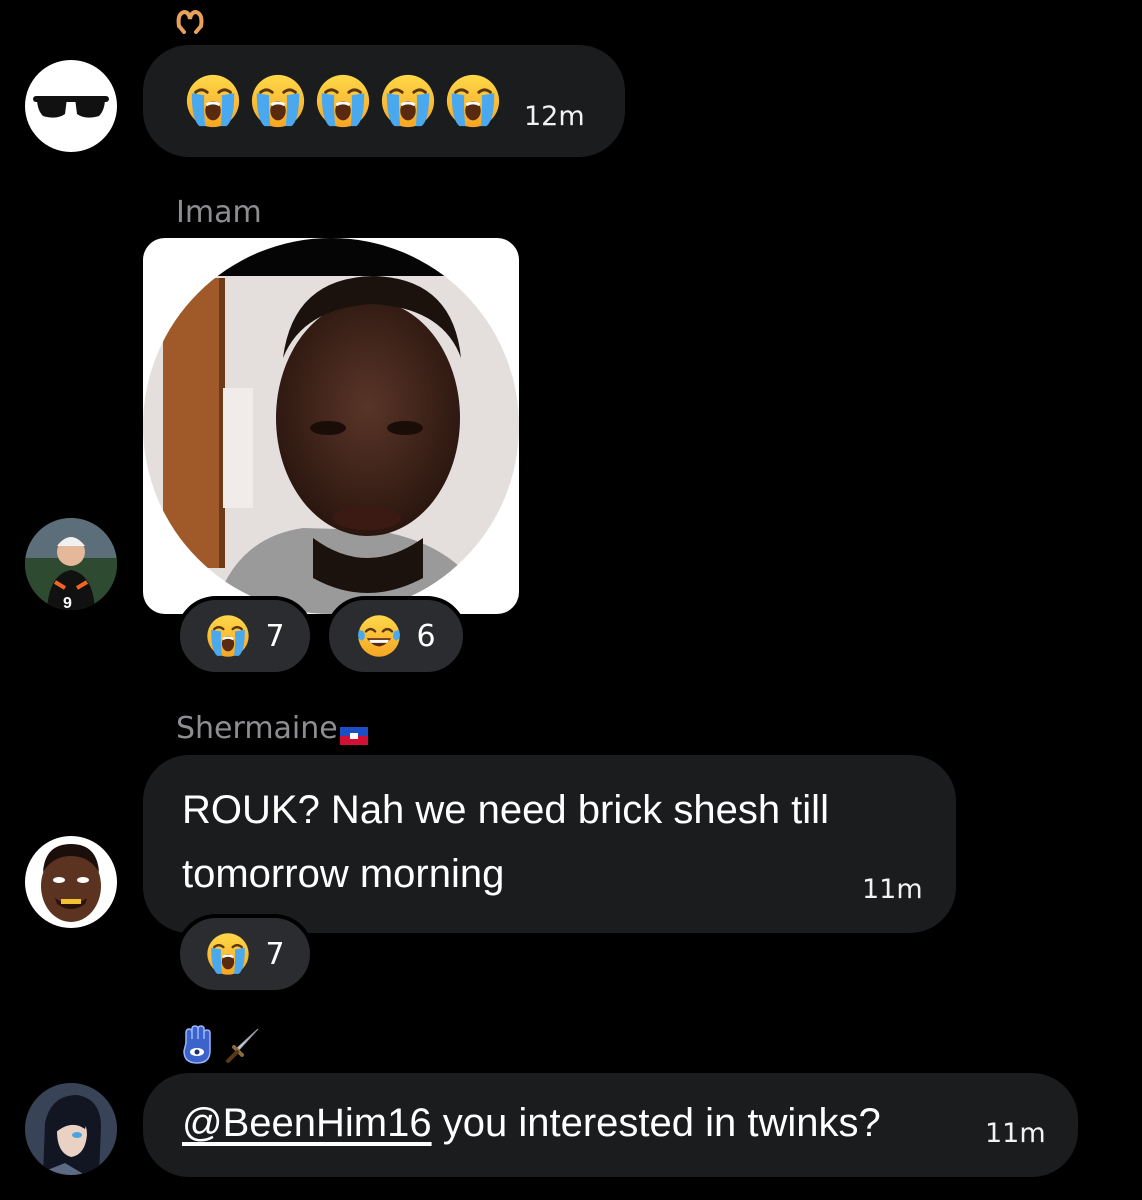 This screenshot has height=1200, width=1142. I want to click on hamsa-icon, so click(197, 1045).